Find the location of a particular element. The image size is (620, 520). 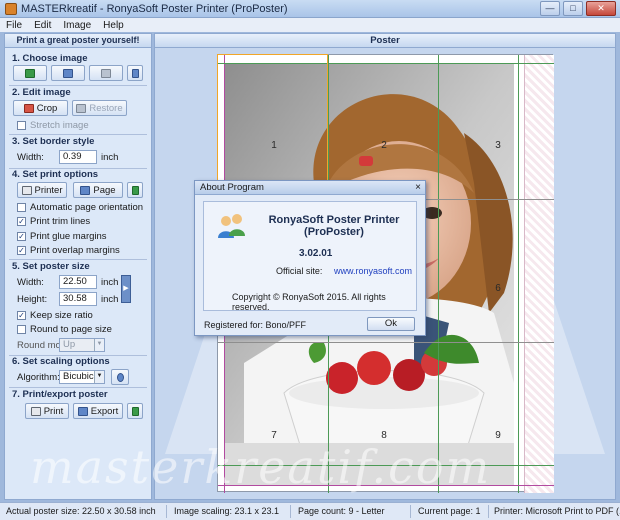

scanner-icon is located at coordinates (106, 73).